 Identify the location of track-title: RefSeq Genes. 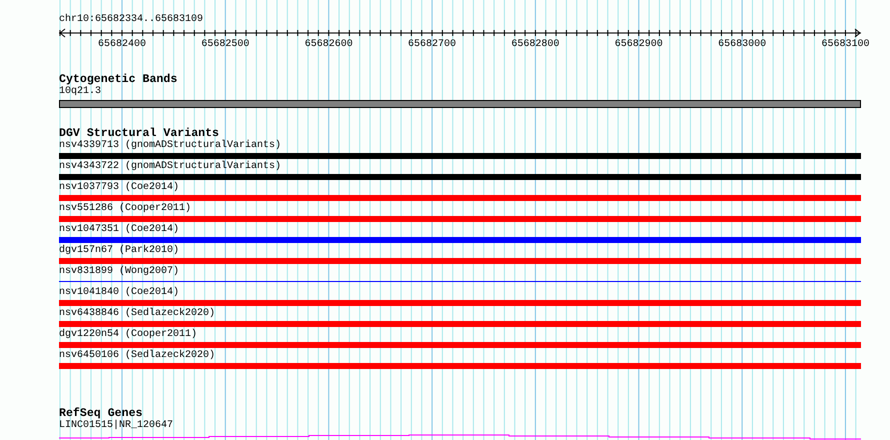
(100, 414).